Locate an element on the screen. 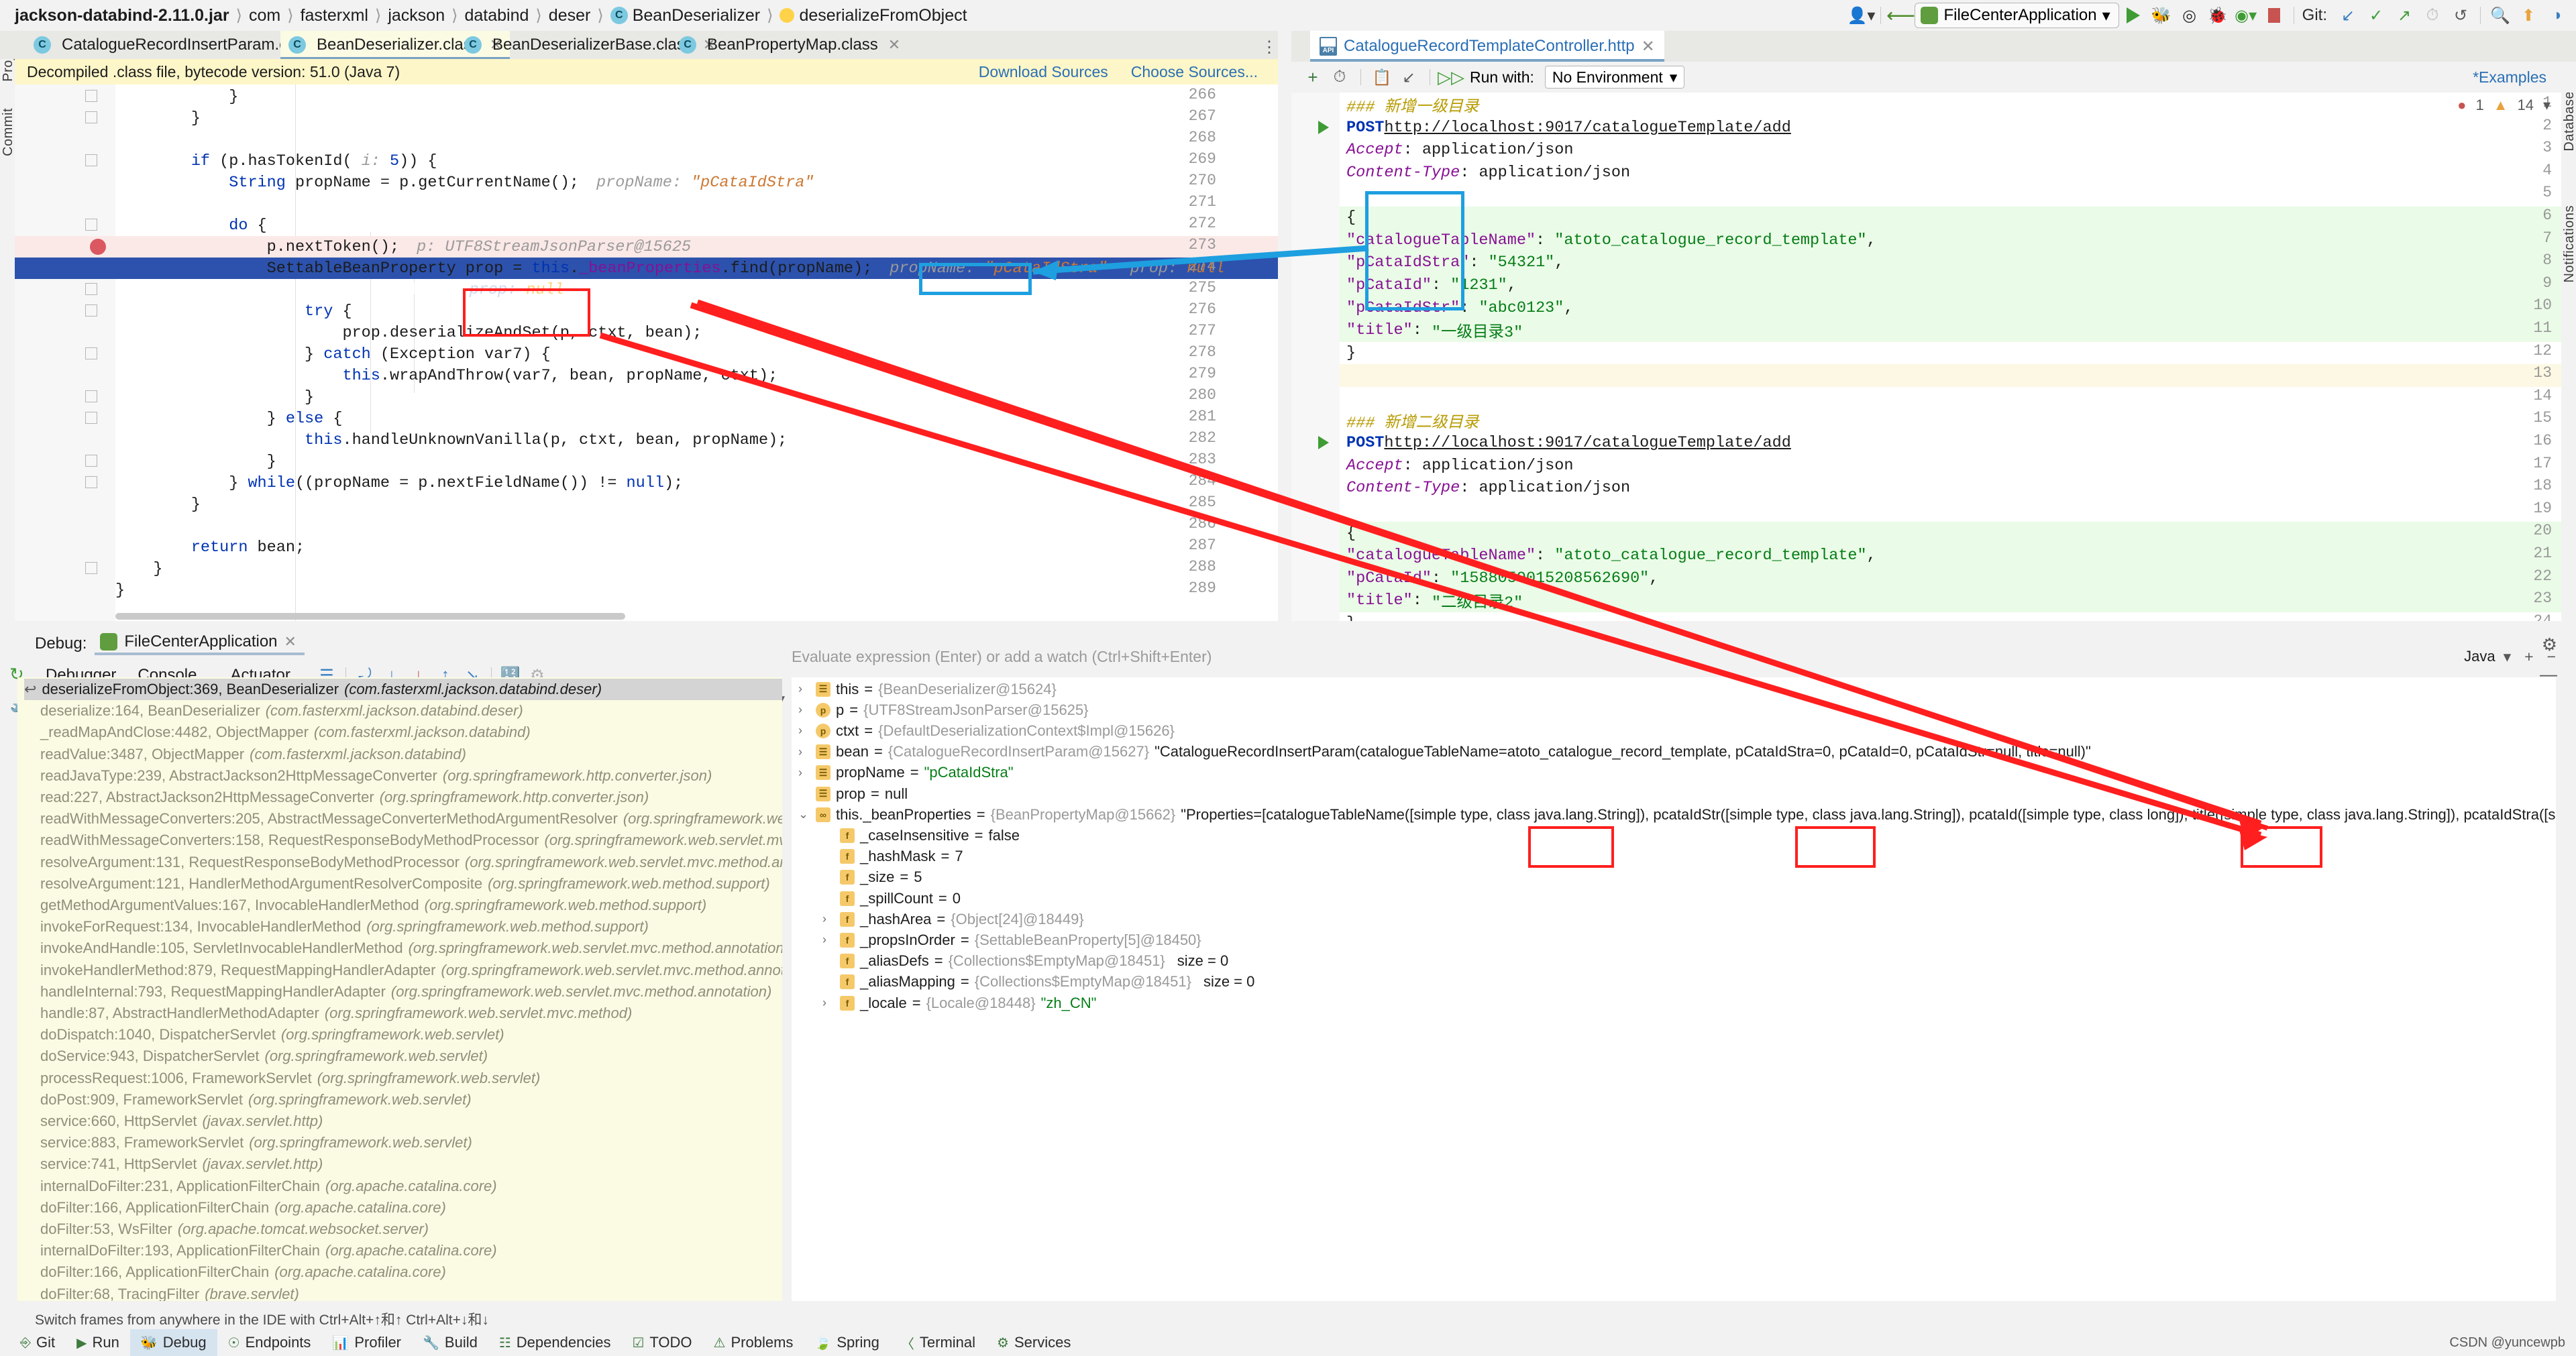 The height and width of the screenshot is (1356, 2576). stop-icon is located at coordinates (2274, 15).